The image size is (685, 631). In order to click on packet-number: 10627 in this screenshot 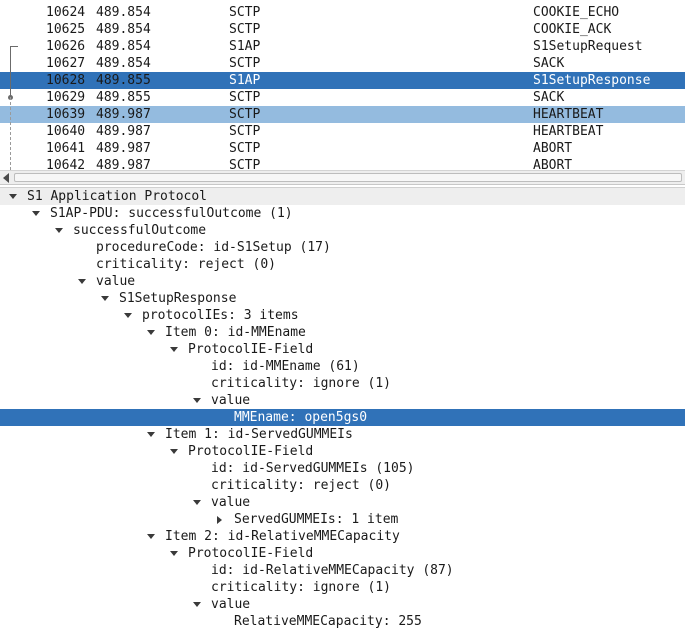, I will do `click(66, 63)`.